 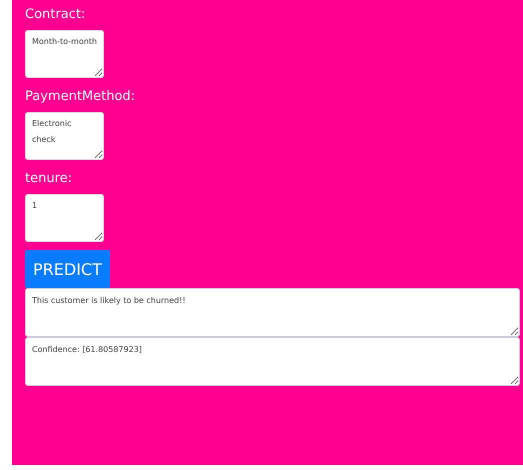 I want to click on field-label: PaymentMethod:, so click(x=80, y=97).